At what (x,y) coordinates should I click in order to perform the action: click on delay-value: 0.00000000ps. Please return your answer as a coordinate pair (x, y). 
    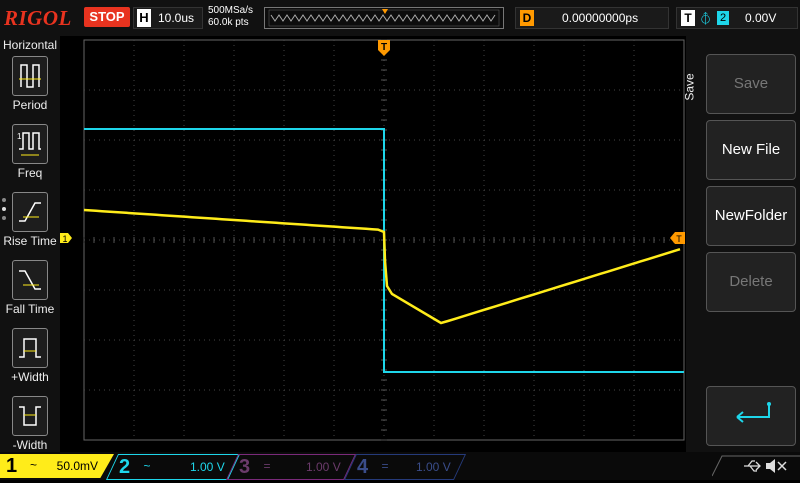
    Looking at the image, I should click on (600, 18).